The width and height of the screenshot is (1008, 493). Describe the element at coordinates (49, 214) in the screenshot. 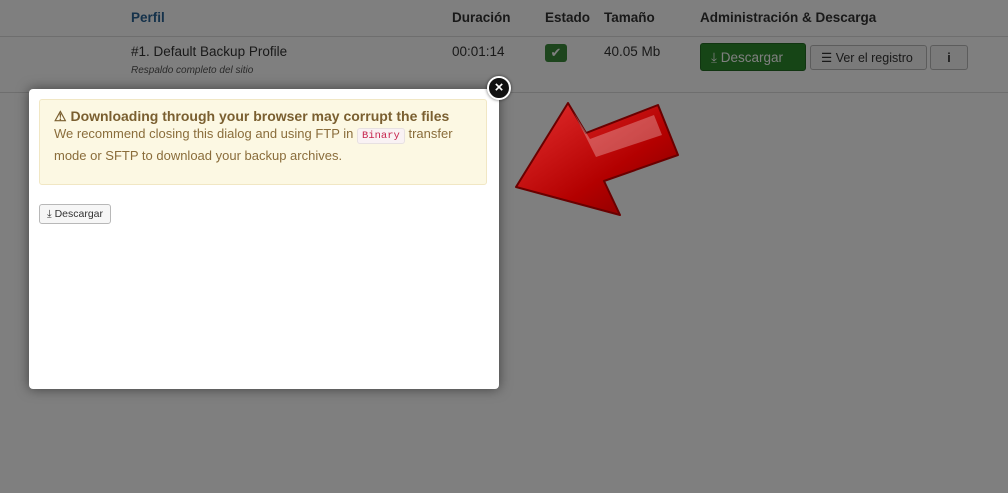

I see `download-icon: ⤓` at that location.